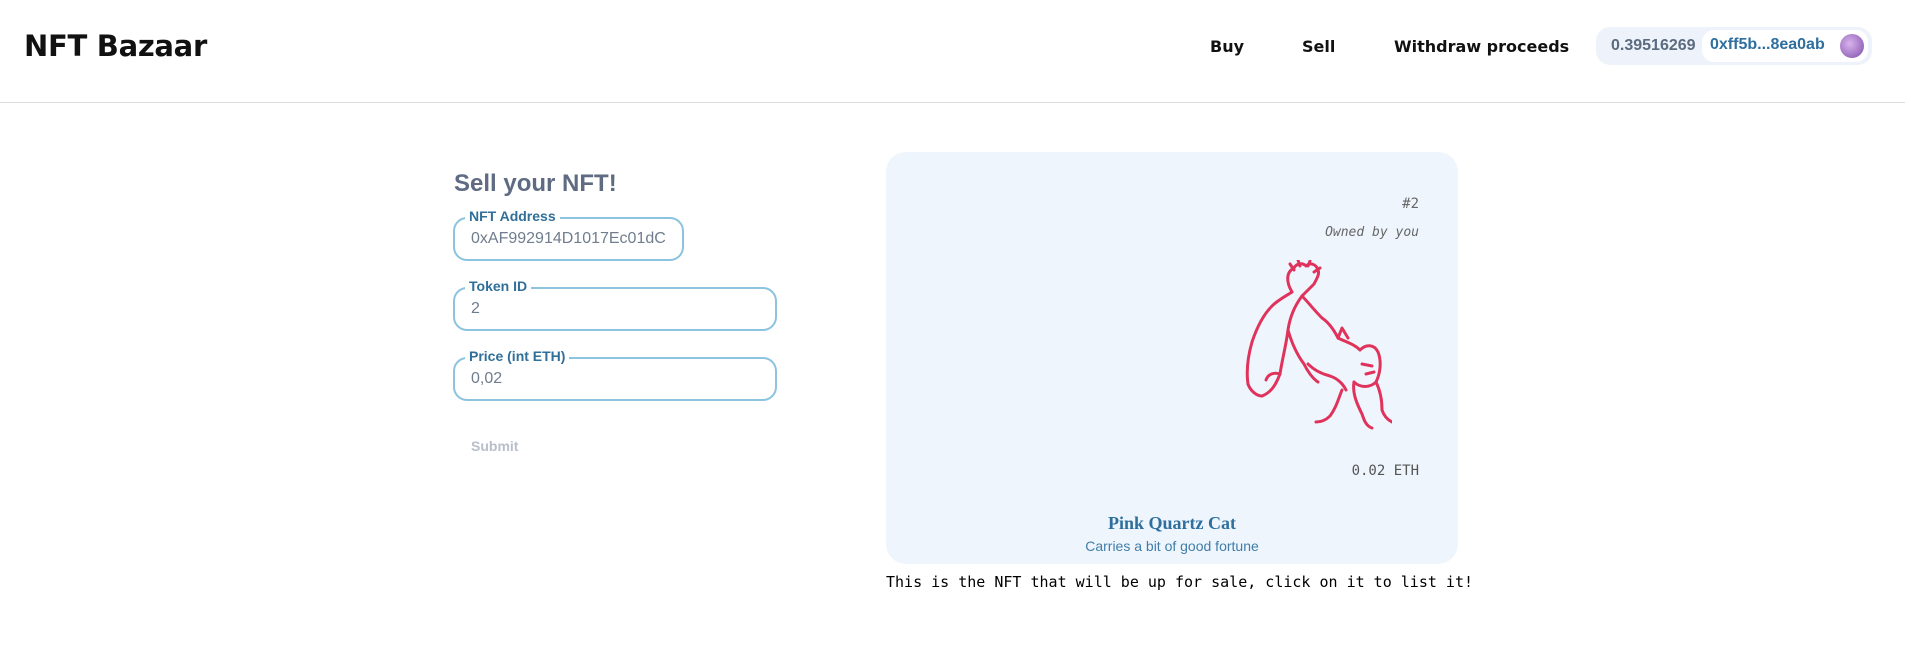  I want to click on nft-address-input, so click(571, 239).